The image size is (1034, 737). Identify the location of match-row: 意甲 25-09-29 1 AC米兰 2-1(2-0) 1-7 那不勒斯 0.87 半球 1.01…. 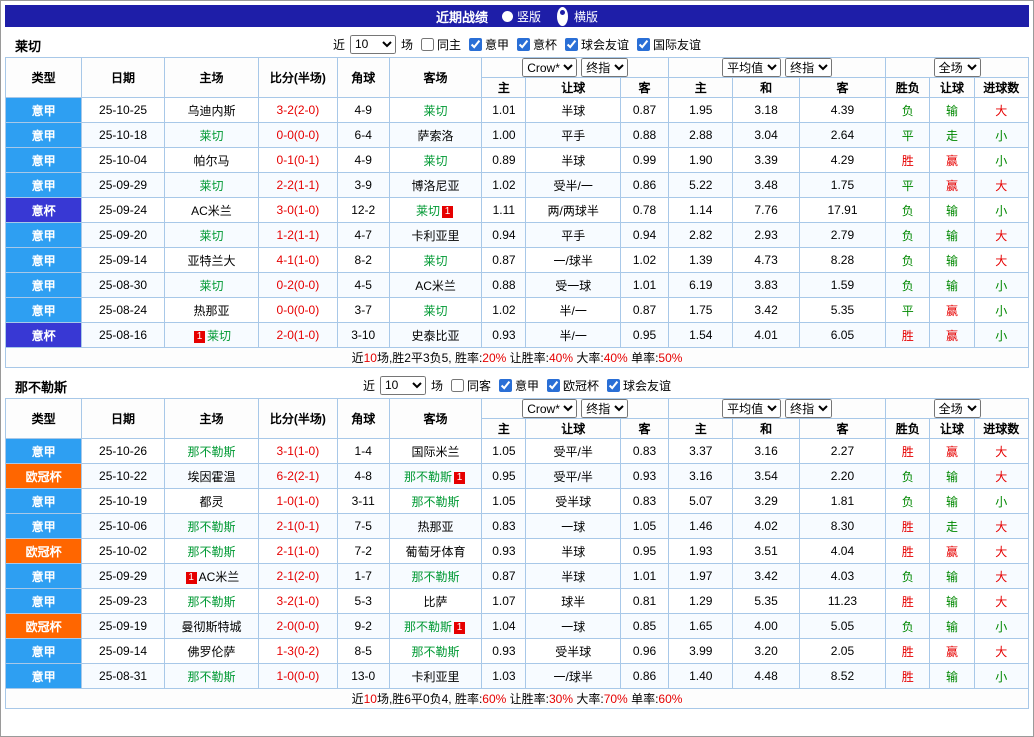
(517, 576).